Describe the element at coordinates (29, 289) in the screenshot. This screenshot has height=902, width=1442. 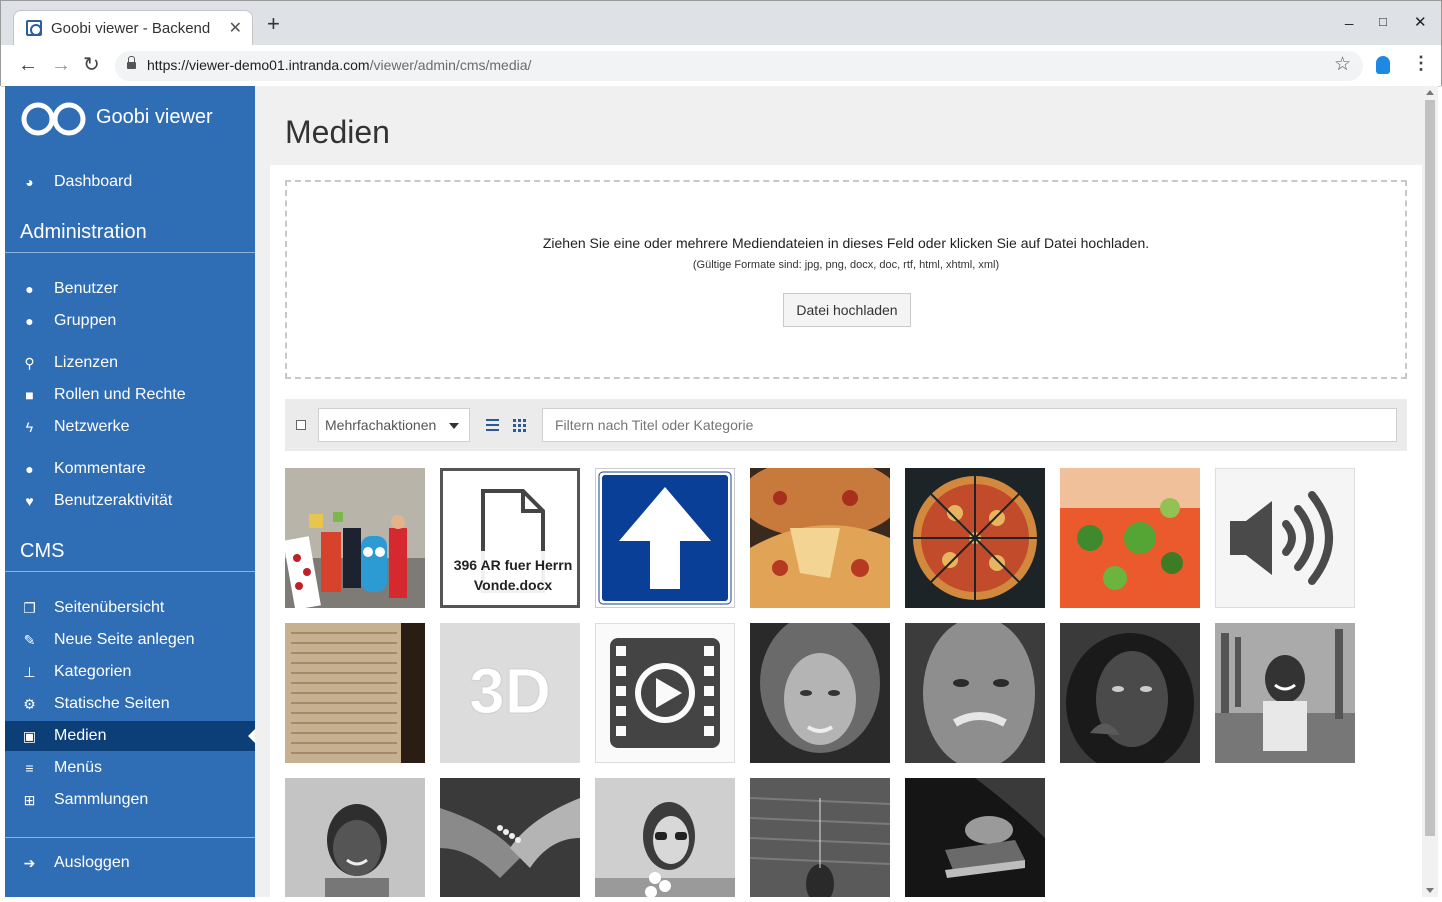
I see `user-icon: ●` at that location.